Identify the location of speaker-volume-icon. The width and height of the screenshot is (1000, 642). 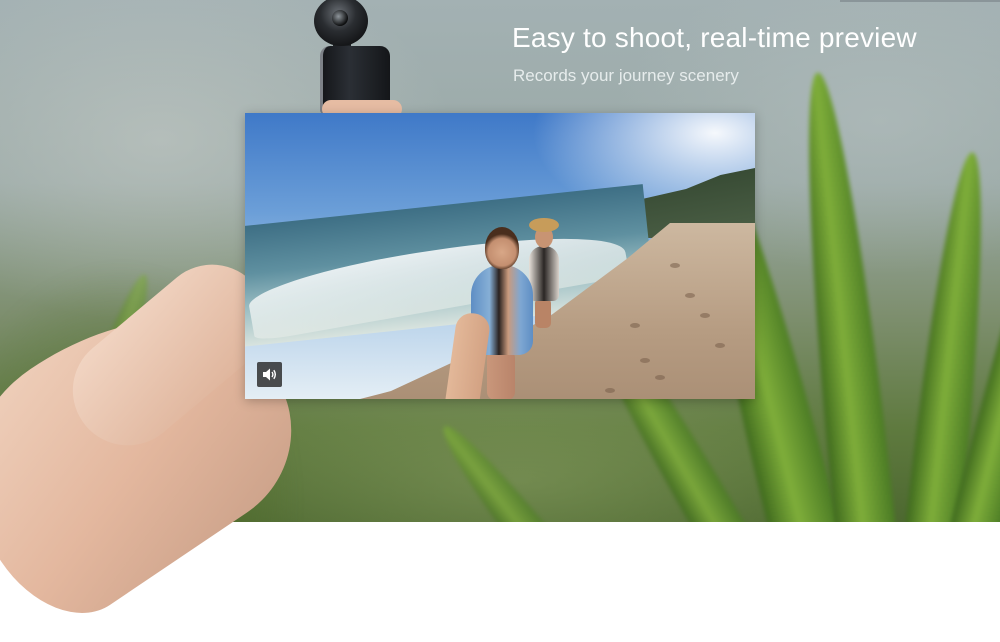
(269, 374).